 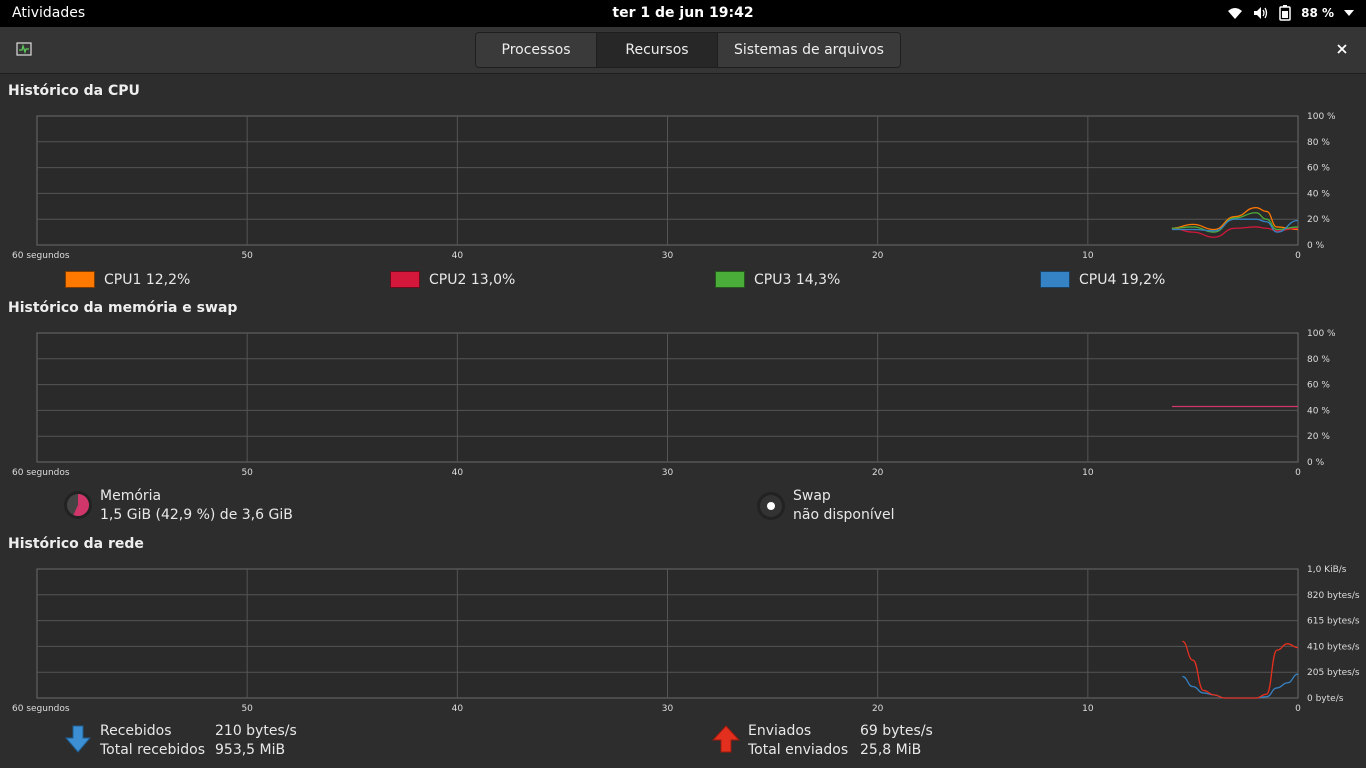 What do you see at coordinates (458, 473) in the screenshot?
I see `memory-x-tick-label: 40` at bounding box center [458, 473].